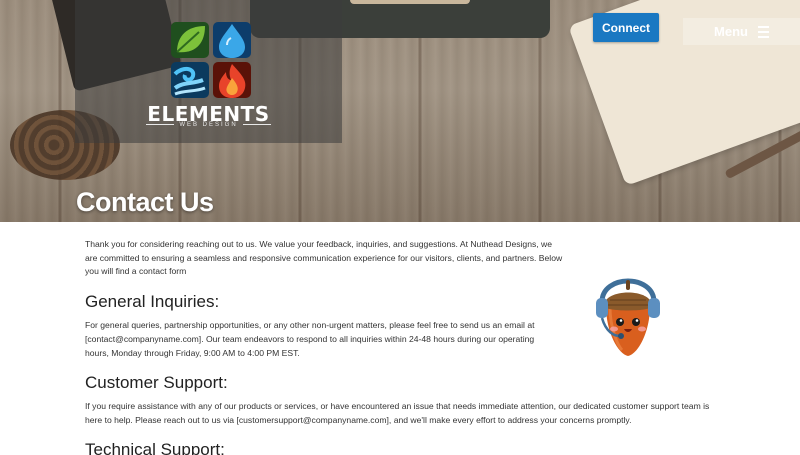  Describe the element at coordinates (628, 317) in the screenshot. I see `acorn-headset-mascot` at that location.